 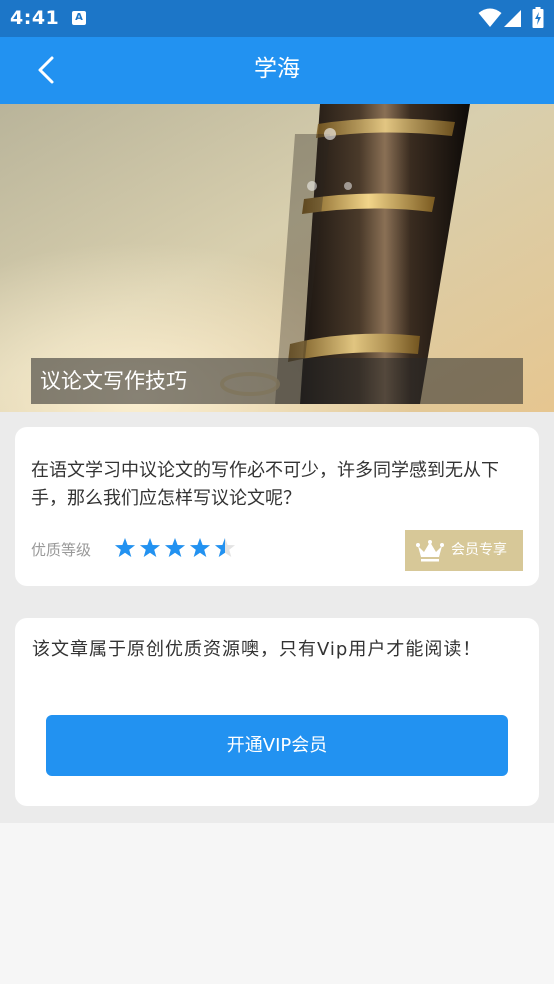 What do you see at coordinates (257, 649) in the screenshot?
I see `paywall-notice: 该文章属于原创优质资源噢，只有Vip用户才能阅读！` at bounding box center [257, 649].